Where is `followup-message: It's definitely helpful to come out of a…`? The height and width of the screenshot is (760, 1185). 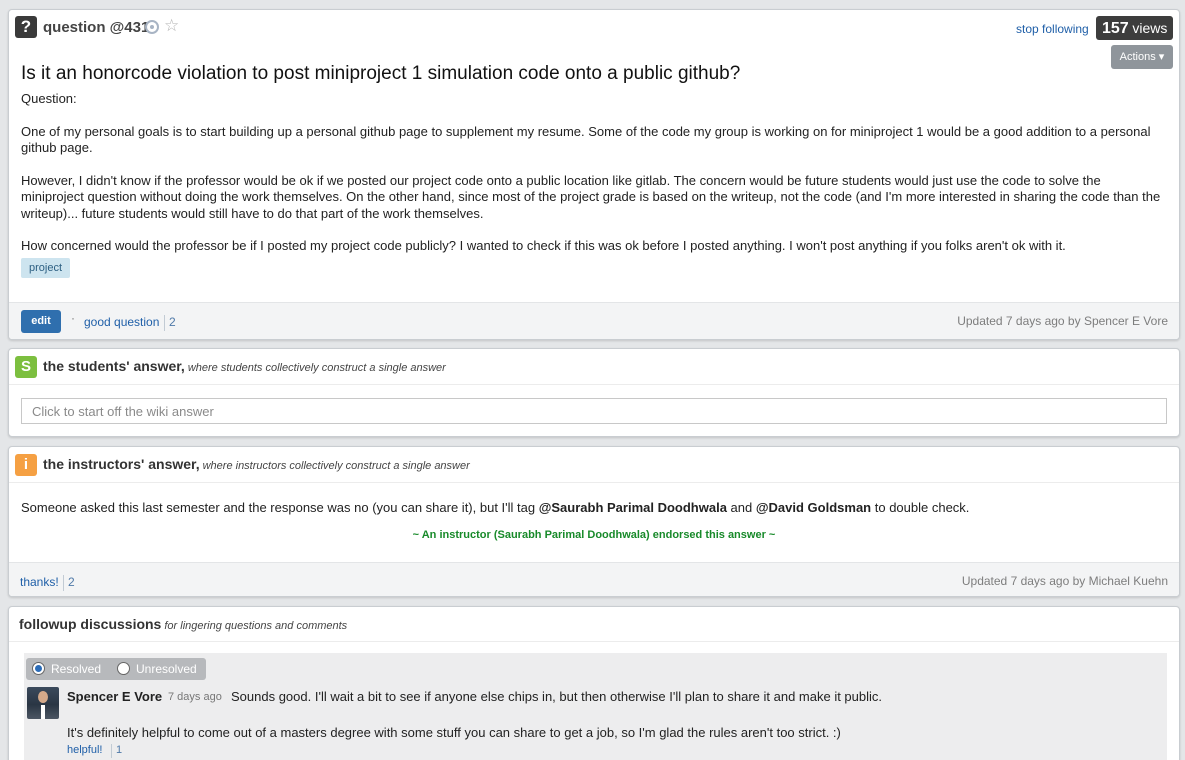 followup-message: It's definitely helpful to come out of a… is located at coordinates (454, 732).